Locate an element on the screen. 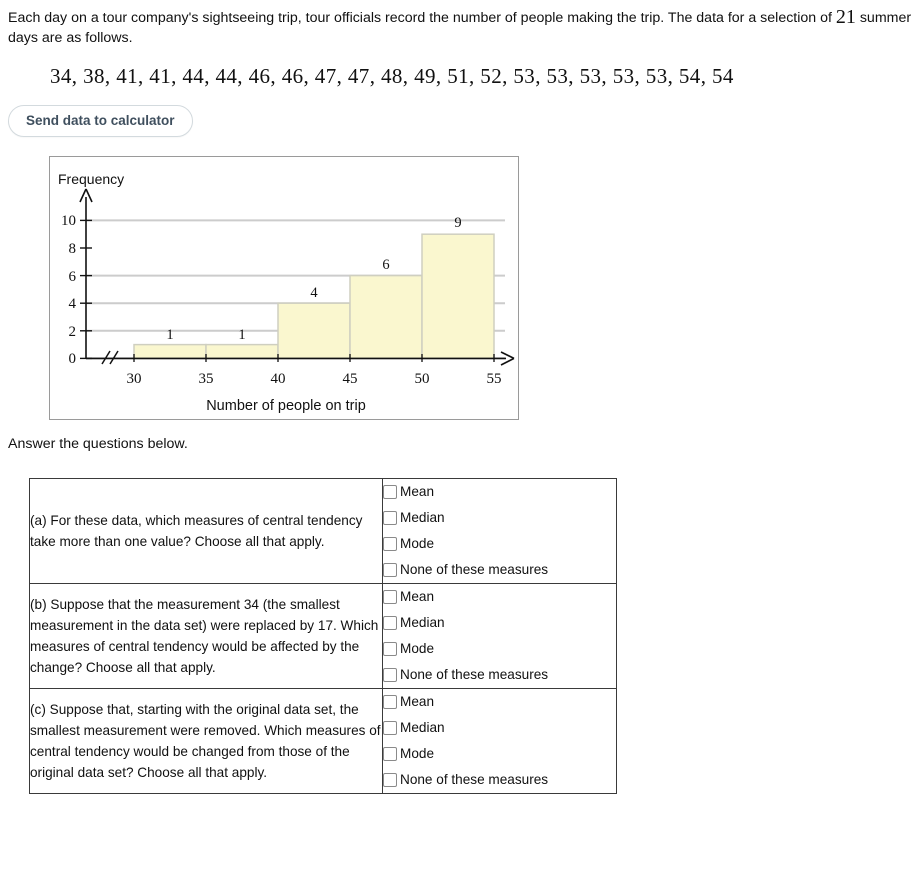  answer-prompt: Answer the questions below. is located at coordinates (98, 444).